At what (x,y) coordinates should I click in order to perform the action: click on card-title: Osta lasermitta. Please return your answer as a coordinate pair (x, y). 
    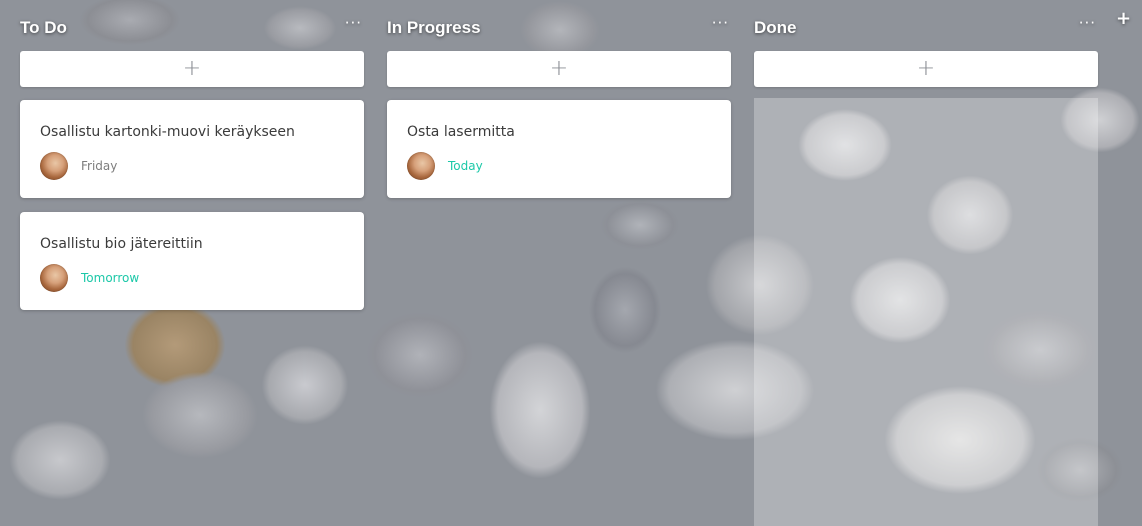
    Looking at the image, I should click on (461, 132).